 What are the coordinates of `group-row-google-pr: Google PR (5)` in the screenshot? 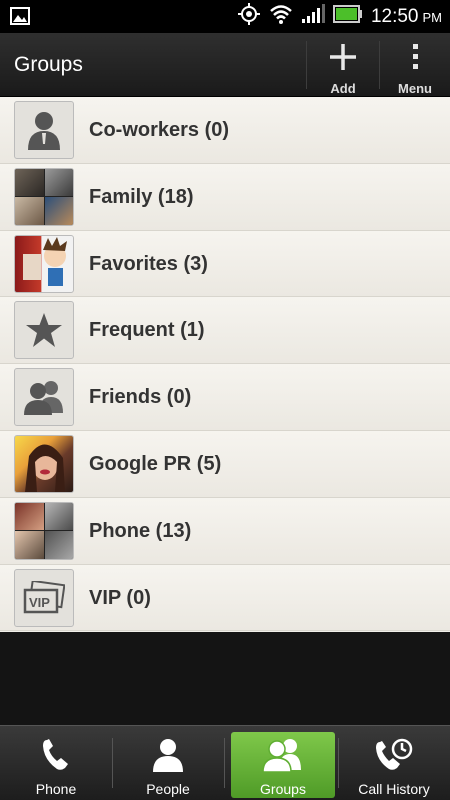 It's located at (225, 464).